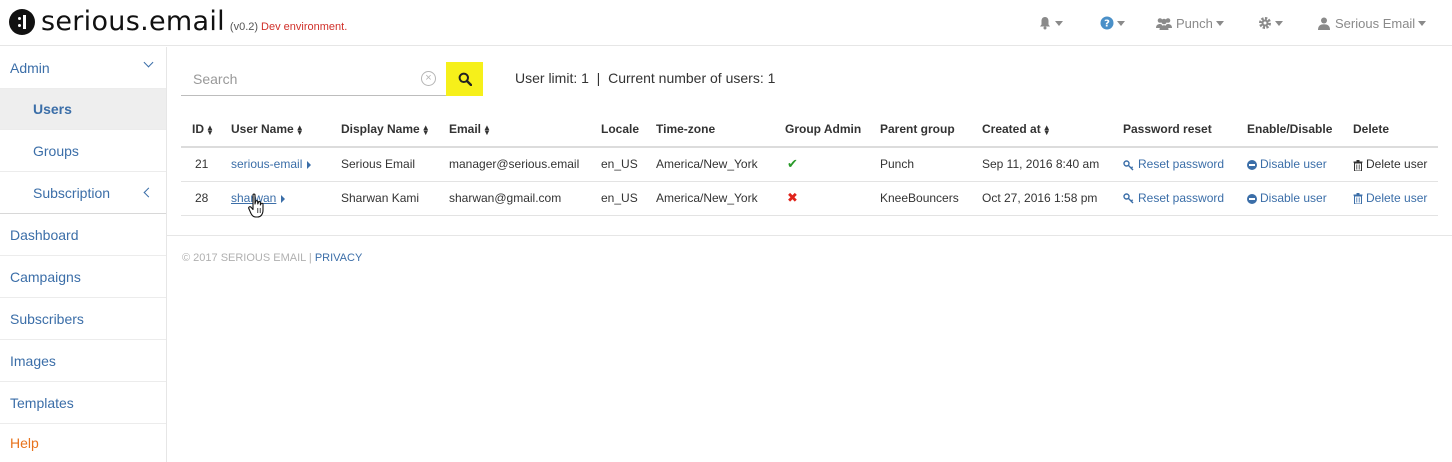 This screenshot has width=1452, height=462. I want to click on sidebar-item-label: Groups, so click(56, 150).